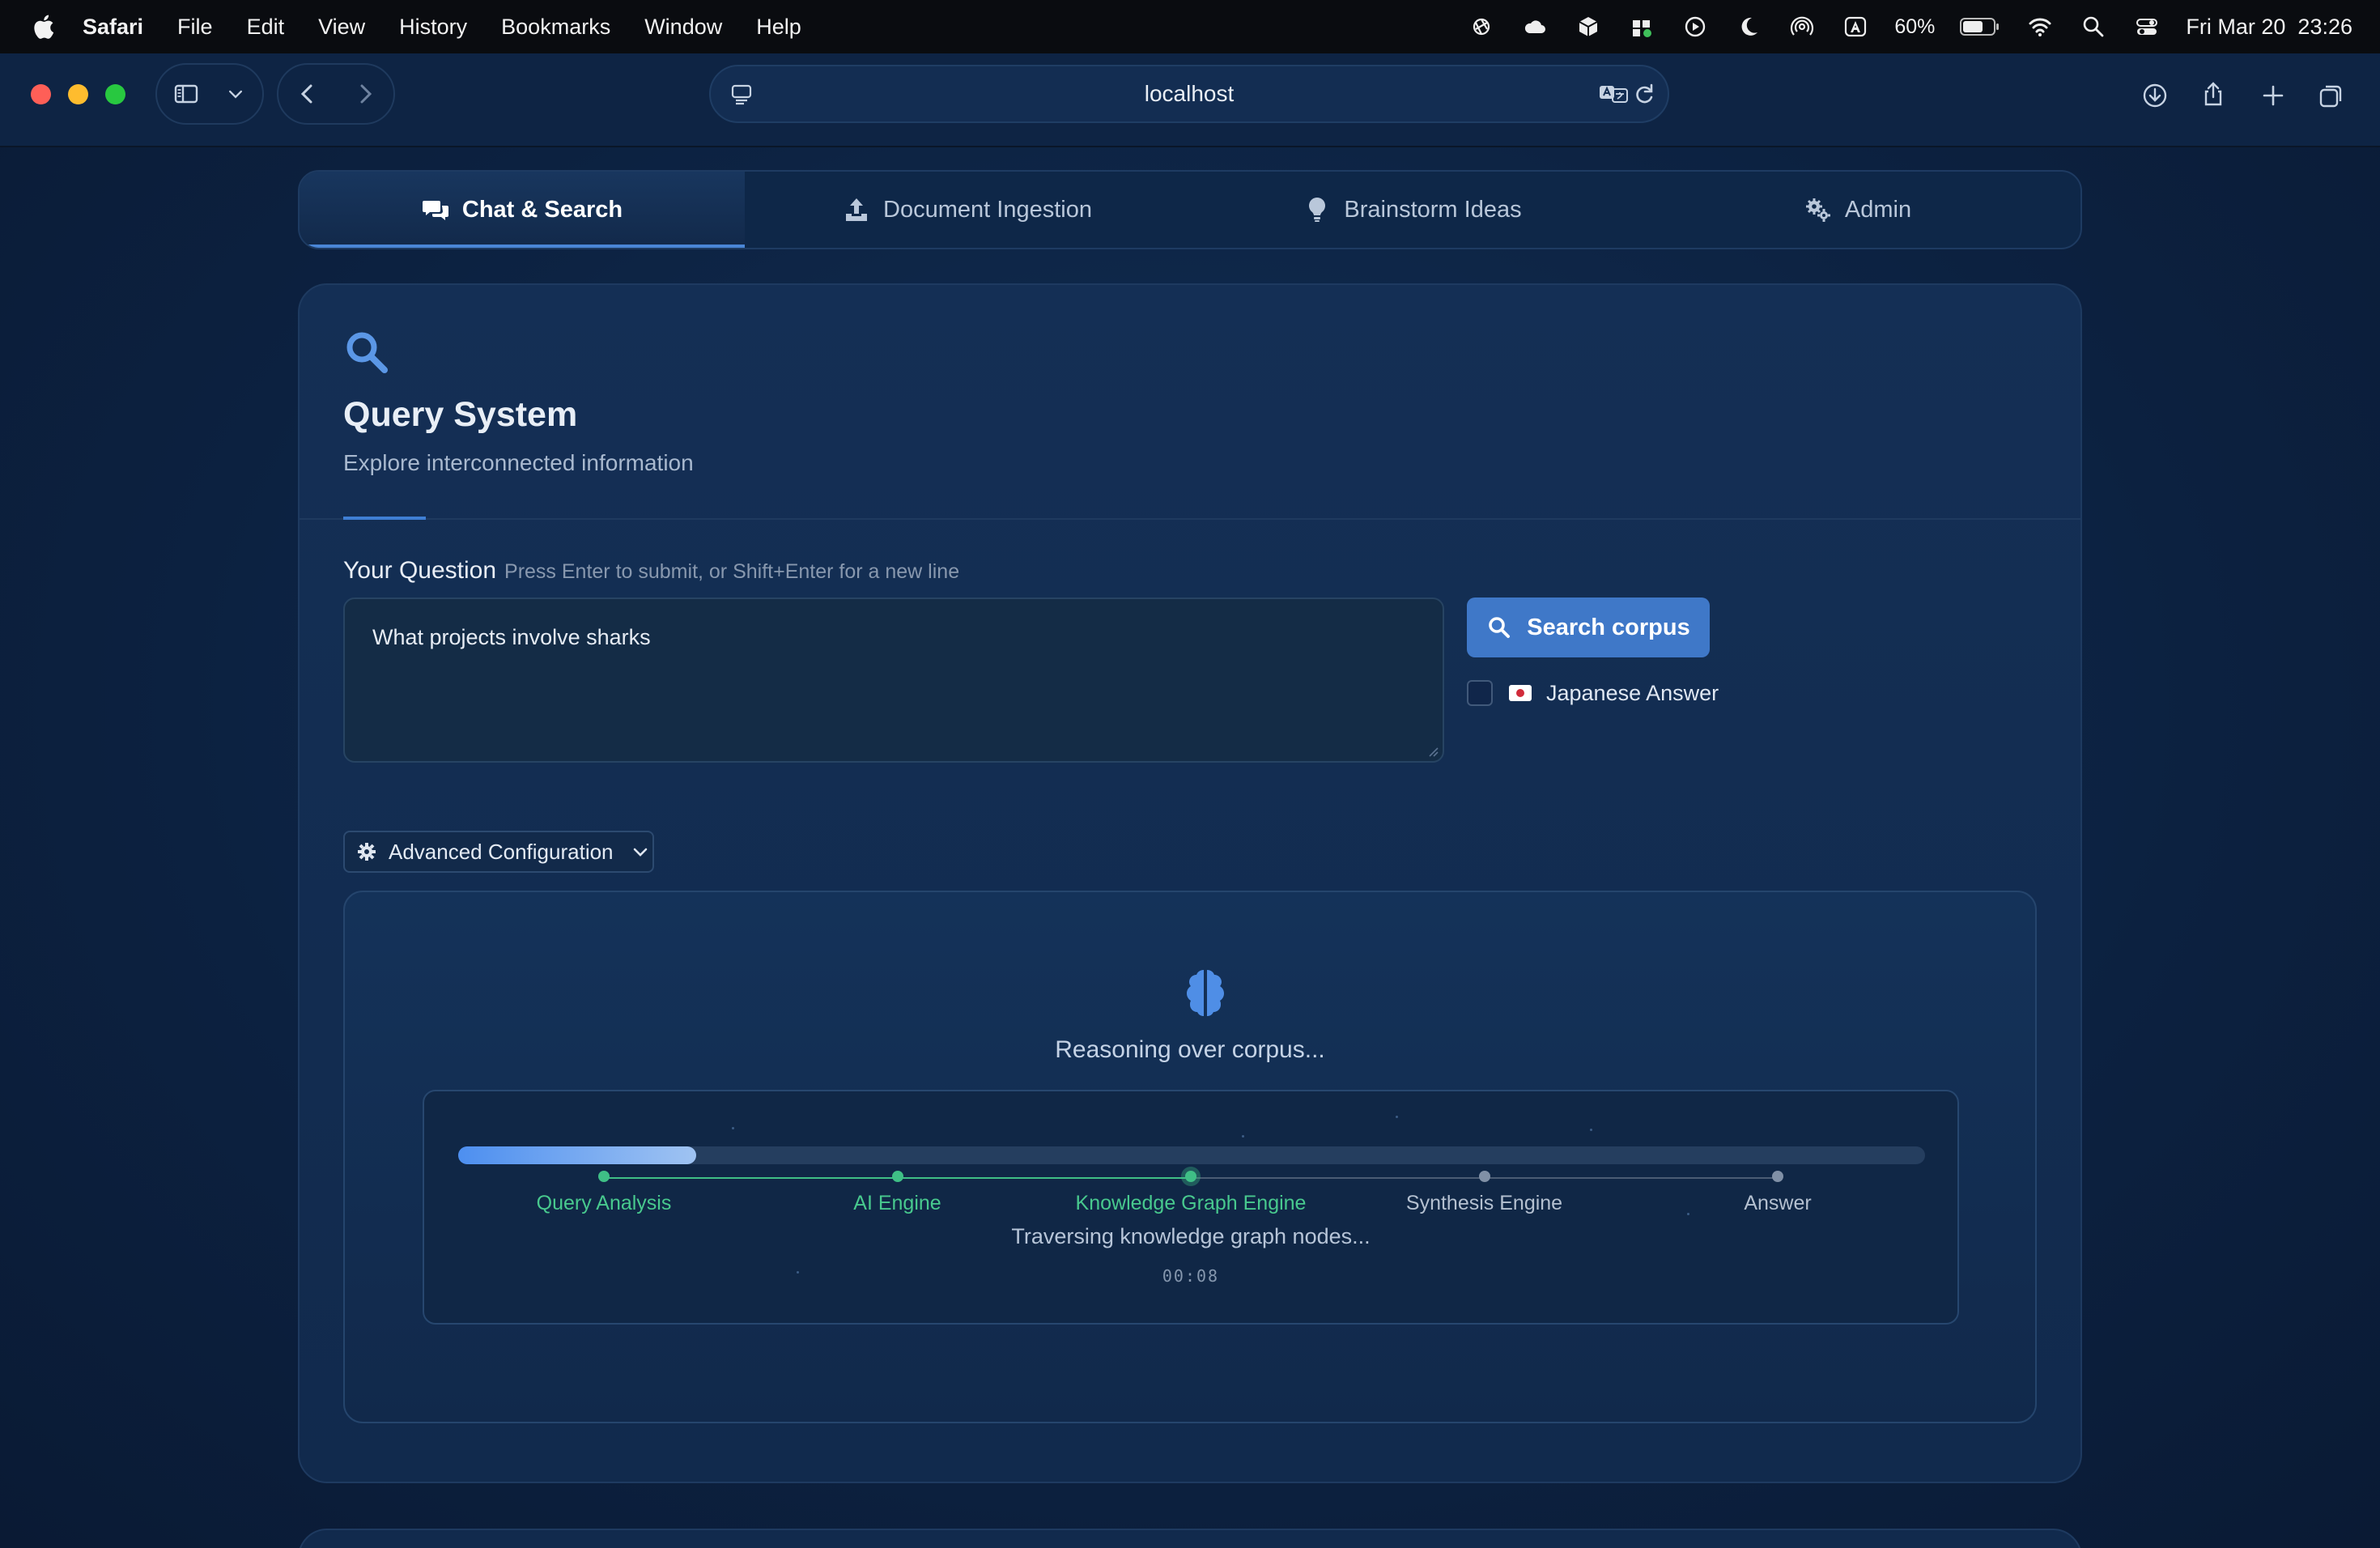 This screenshot has height=1548, width=2380. What do you see at coordinates (1778, 1203) in the screenshot?
I see `stage-label: Answer` at bounding box center [1778, 1203].